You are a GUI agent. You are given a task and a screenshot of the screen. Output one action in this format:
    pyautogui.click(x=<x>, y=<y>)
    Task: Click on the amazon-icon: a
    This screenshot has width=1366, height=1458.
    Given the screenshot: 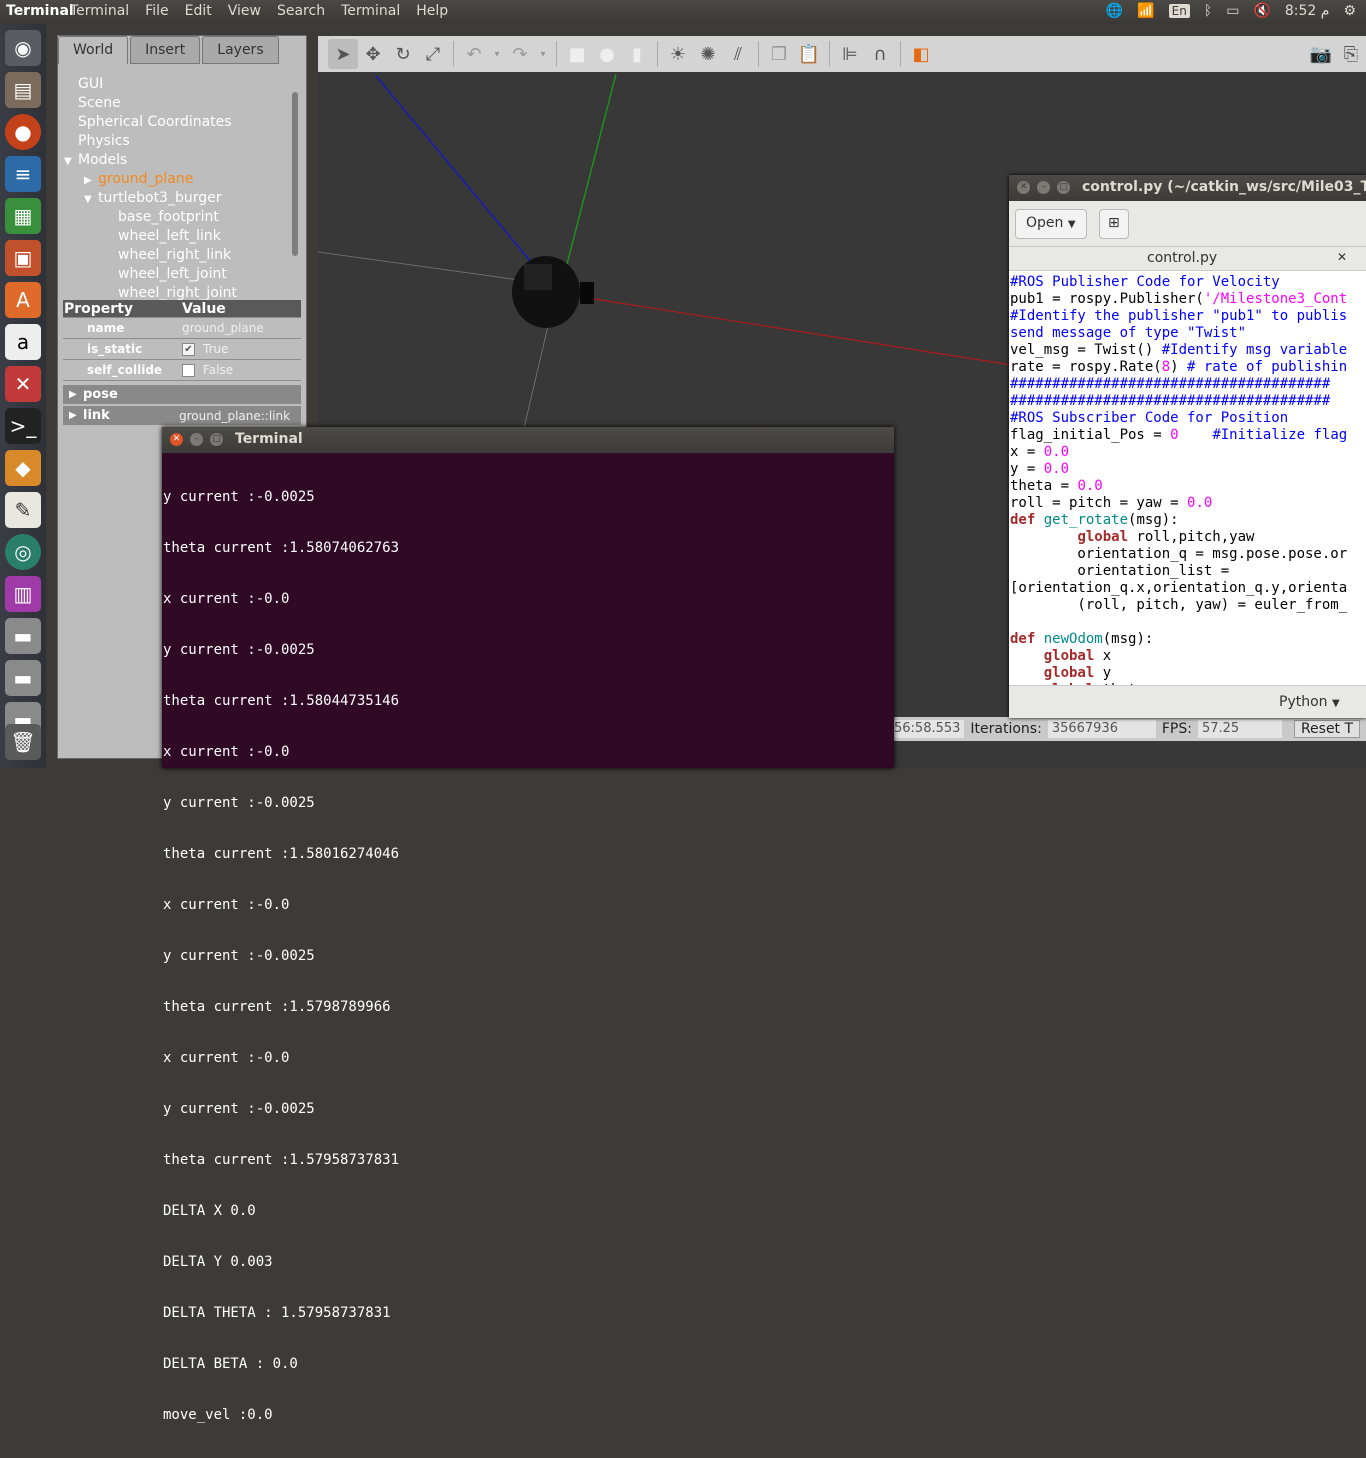 What is the action you would take?
    pyautogui.click(x=23, y=342)
    